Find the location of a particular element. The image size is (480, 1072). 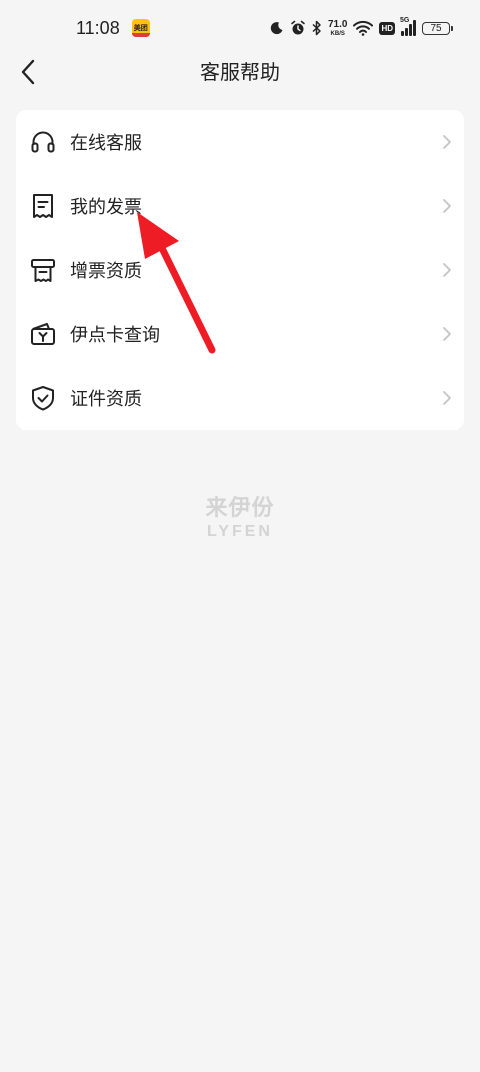

menu-item-online-service: 在线客服 is located at coordinates (240, 142).